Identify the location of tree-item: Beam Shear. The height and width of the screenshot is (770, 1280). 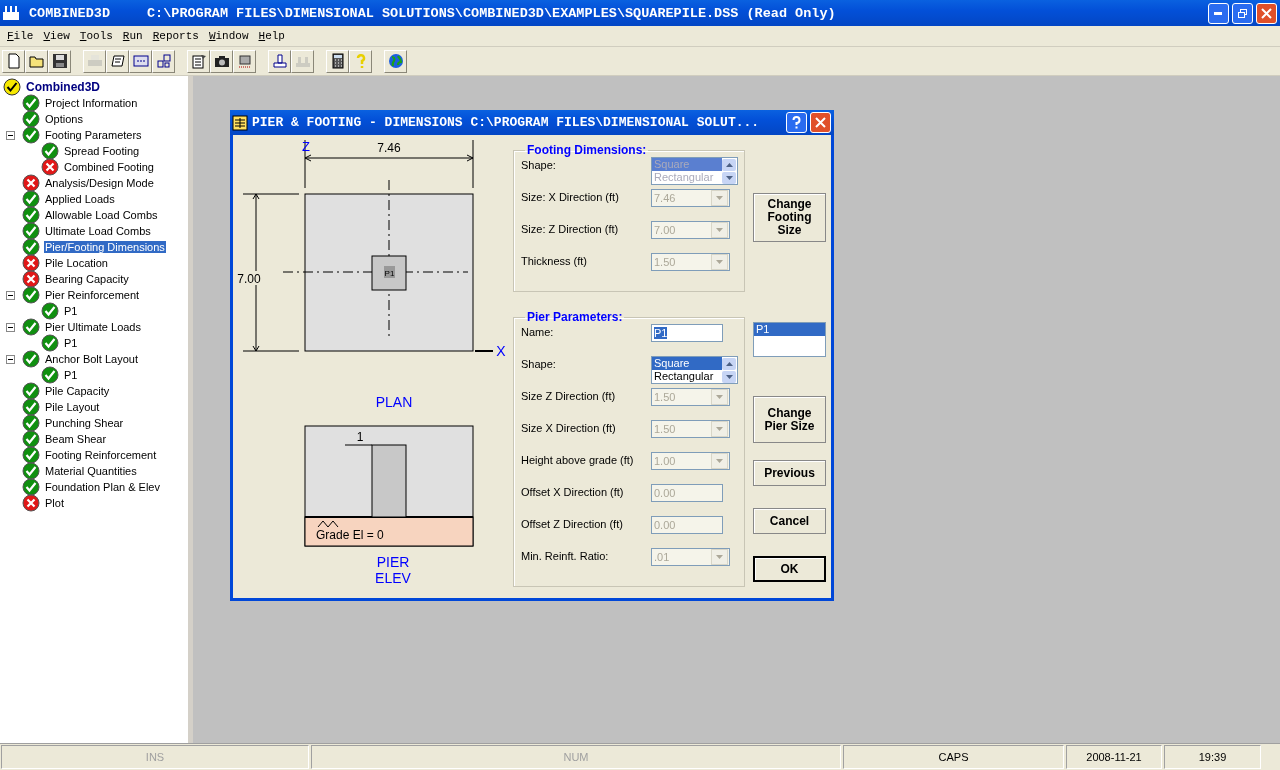
(76, 439).